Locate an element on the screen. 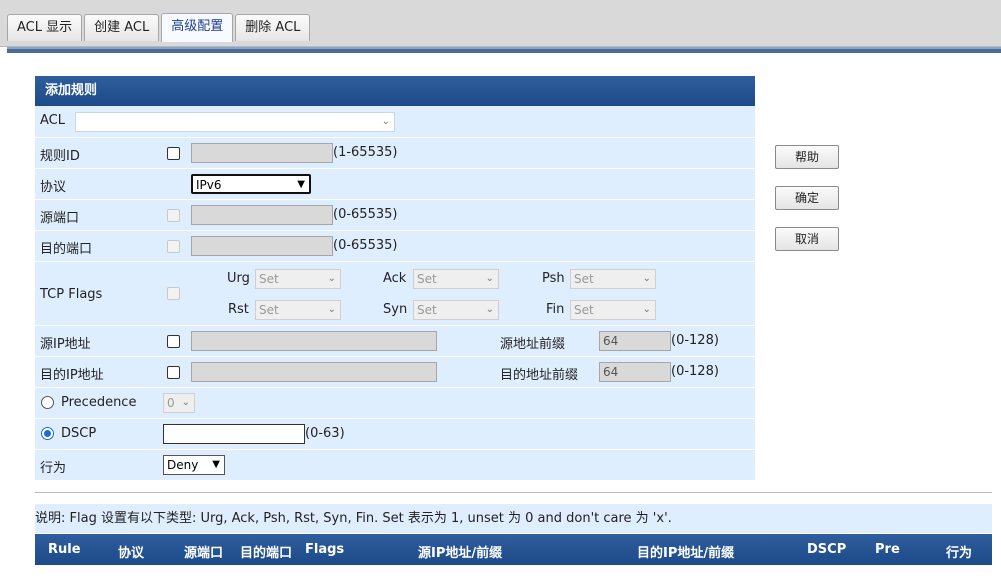  col-protocol: 协议 is located at coordinates (131, 553).